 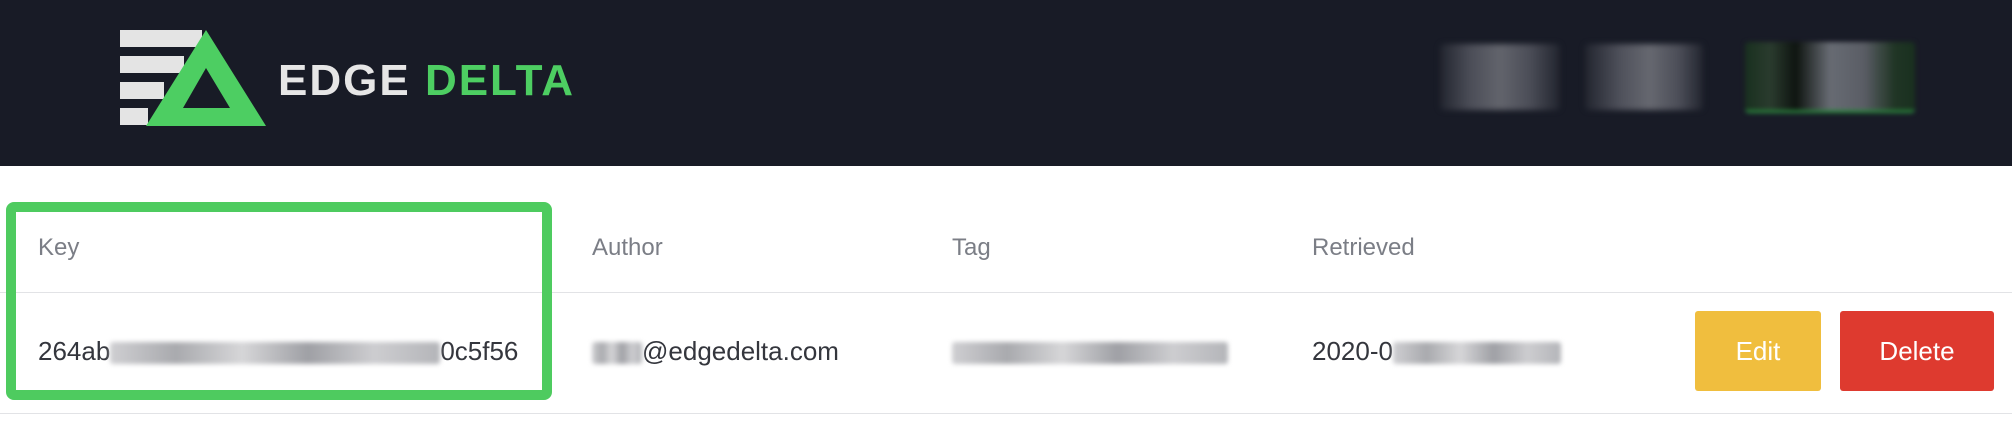 I want to click on tag-redacted, so click(x=1090, y=353).